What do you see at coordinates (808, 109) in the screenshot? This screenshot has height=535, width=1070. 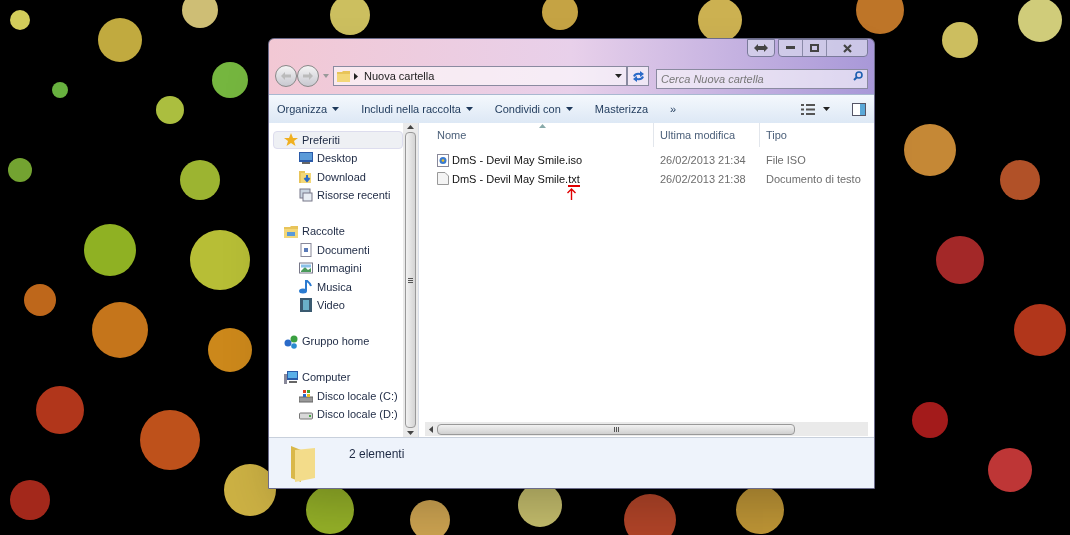 I see `details-view-icon` at bounding box center [808, 109].